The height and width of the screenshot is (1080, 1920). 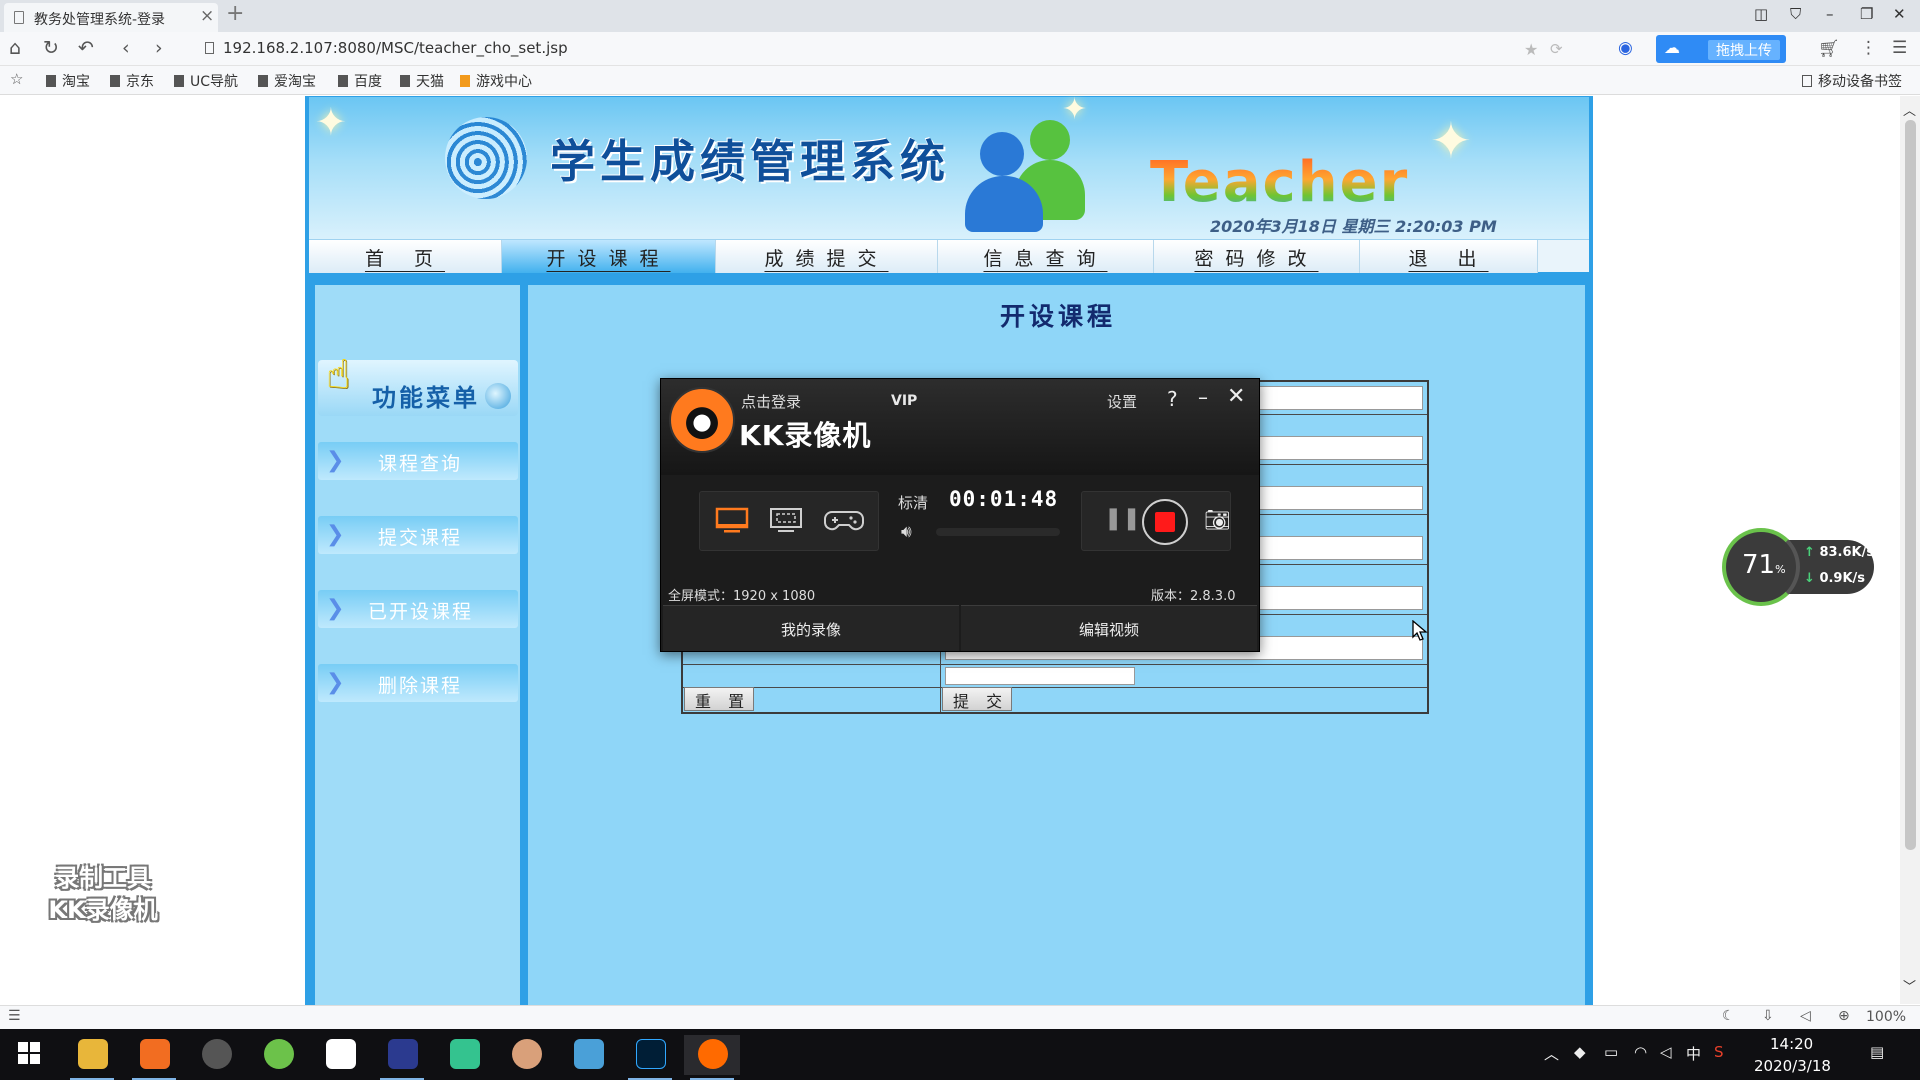 What do you see at coordinates (1693, 1053) in the screenshot?
I see `ime-indicator: 中` at bounding box center [1693, 1053].